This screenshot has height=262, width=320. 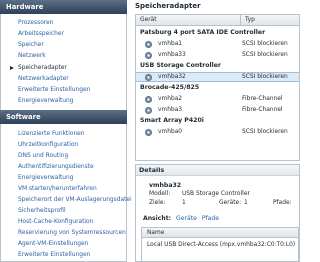 I want to click on view-label: Ansicht:, so click(x=157, y=218).